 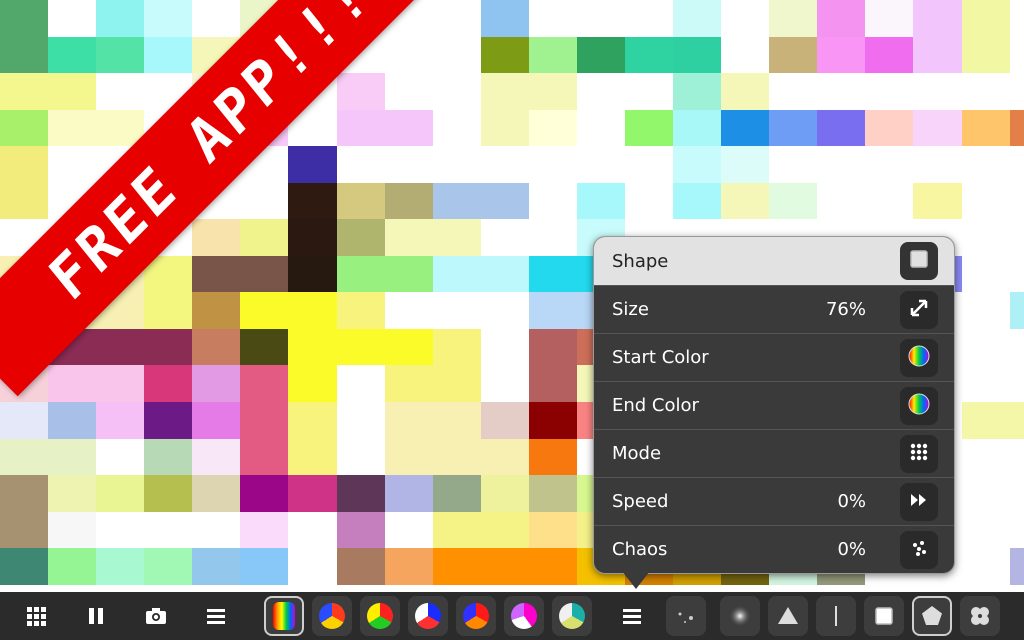 What do you see at coordinates (836, 616) in the screenshot?
I see `line-shape-button` at bounding box center [836, 616].